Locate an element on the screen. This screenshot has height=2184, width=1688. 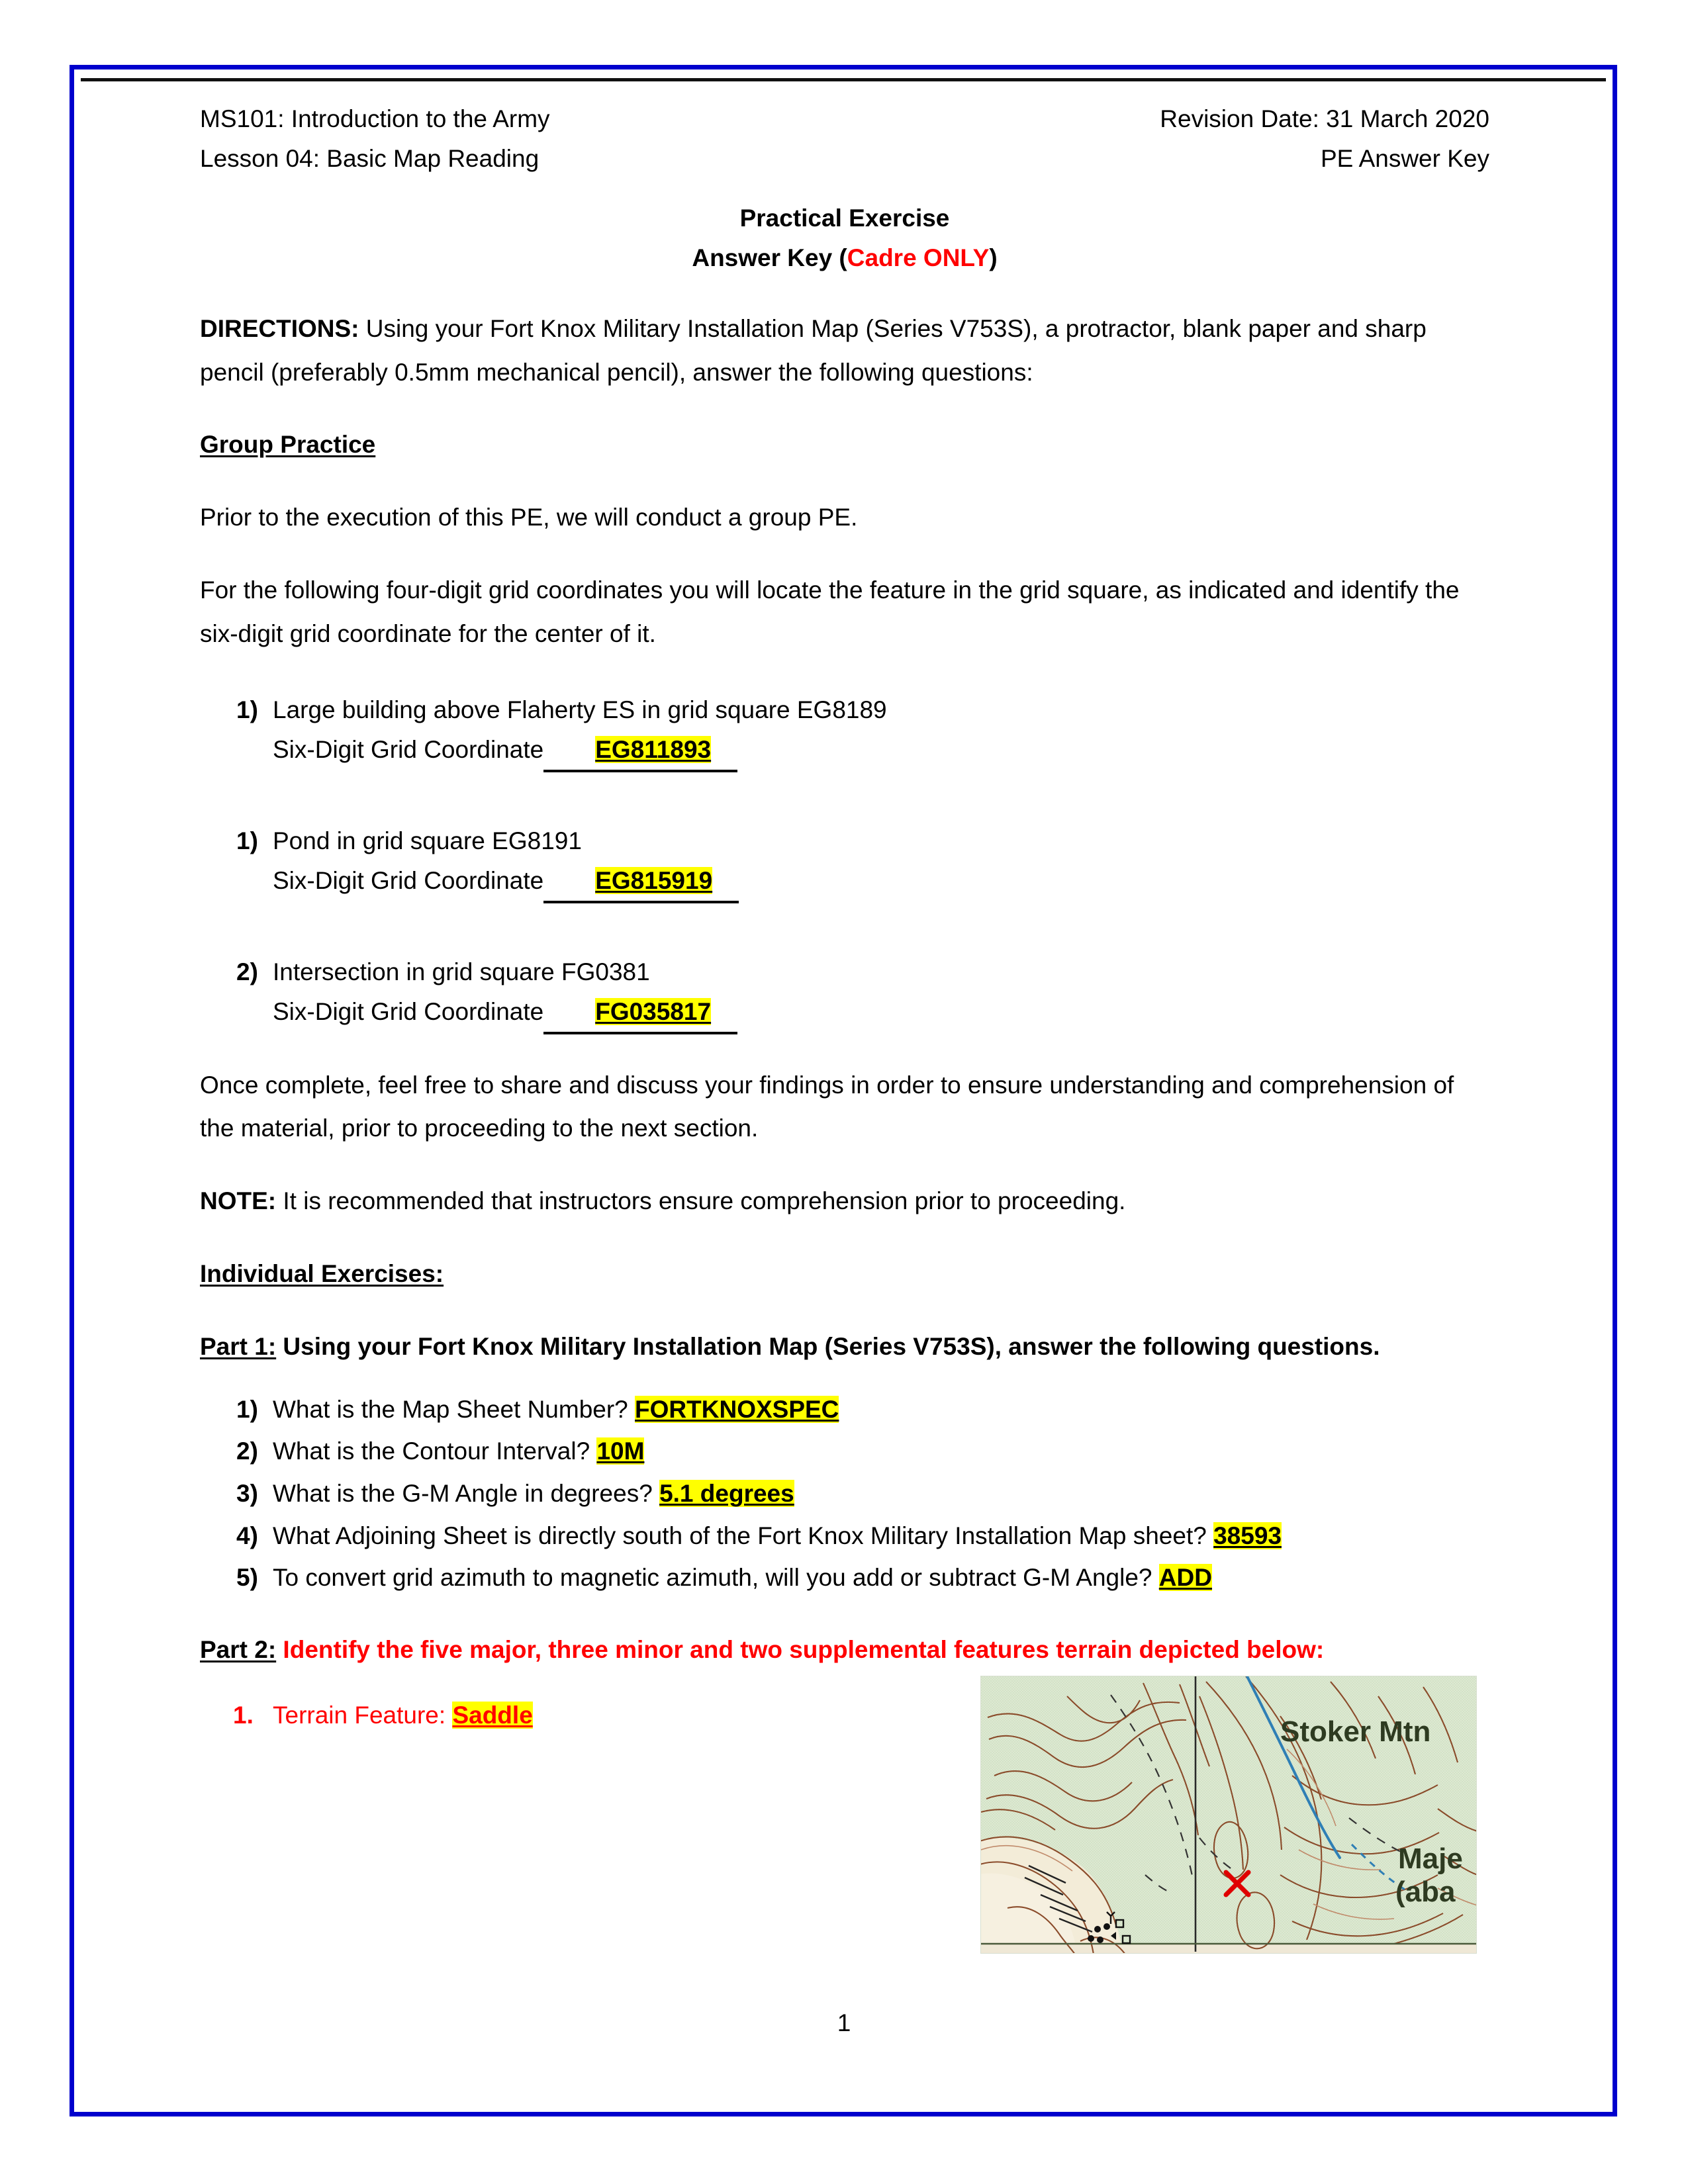
answer-blank: EG811893 is located at coordinates (640, 751).